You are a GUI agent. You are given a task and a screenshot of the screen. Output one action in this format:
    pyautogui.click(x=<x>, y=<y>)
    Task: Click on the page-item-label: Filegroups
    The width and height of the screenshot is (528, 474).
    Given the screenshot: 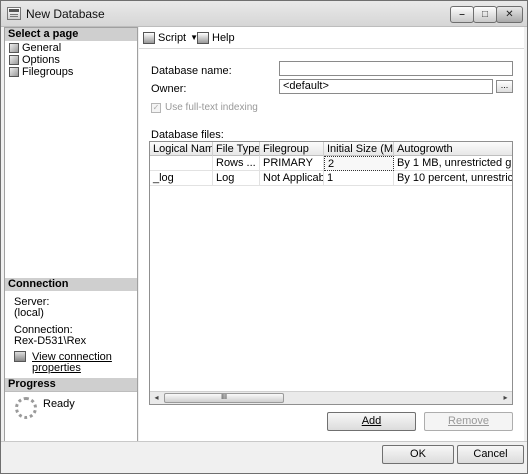 What is the action you would take?
    pyautogui.click(x=48, y=72)
    